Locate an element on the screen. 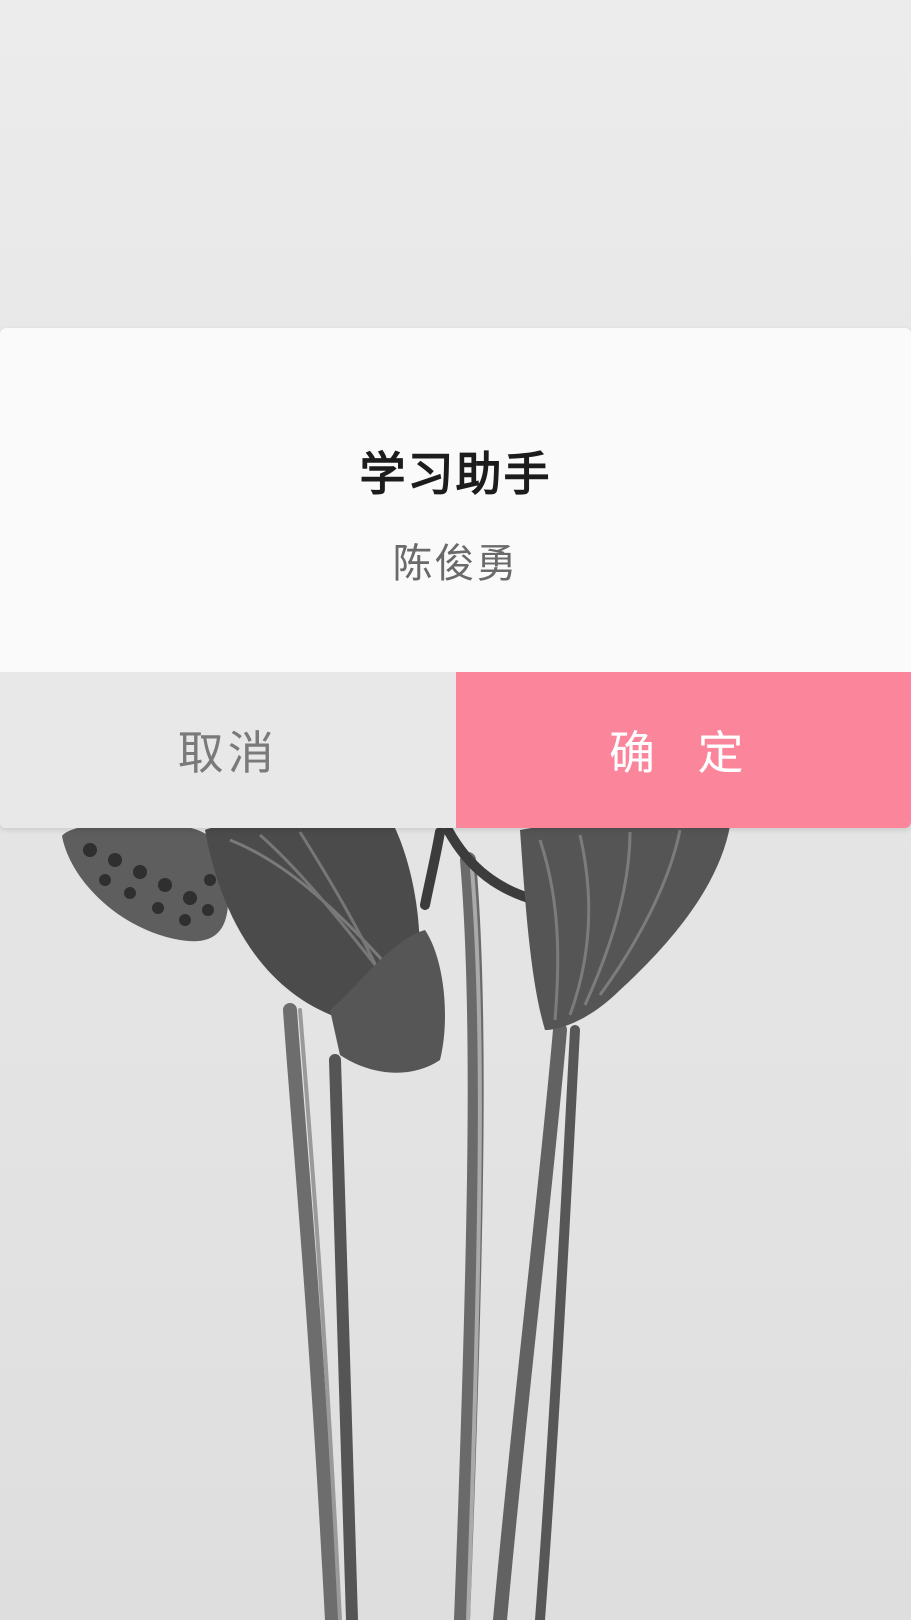 This screenshot has width=911, height=1620. lotus-seed-pod is located at coordinates (145, 882).